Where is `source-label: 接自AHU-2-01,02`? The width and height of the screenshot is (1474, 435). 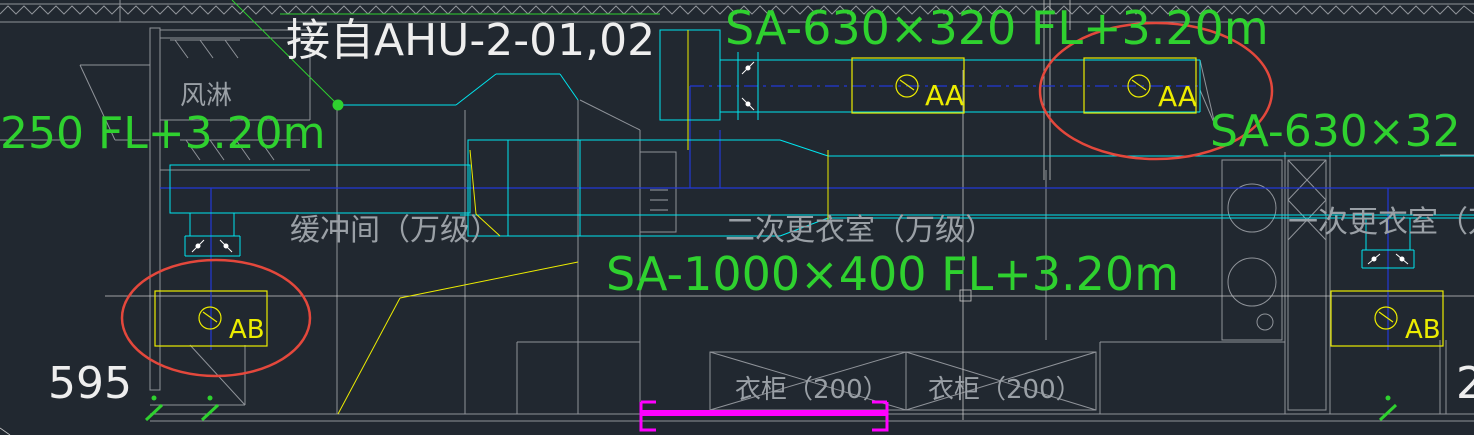
source-label: 接自AHU-2-01,02 is located at coordinates (470, 40).